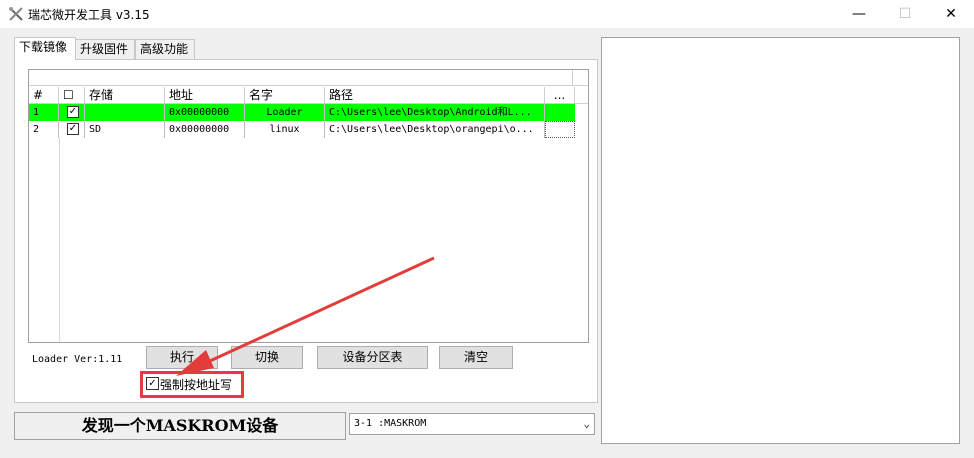 The image size is (974, 458). I want to click on tab-upgrade-firmware: 升级固件, so click(105, 49).